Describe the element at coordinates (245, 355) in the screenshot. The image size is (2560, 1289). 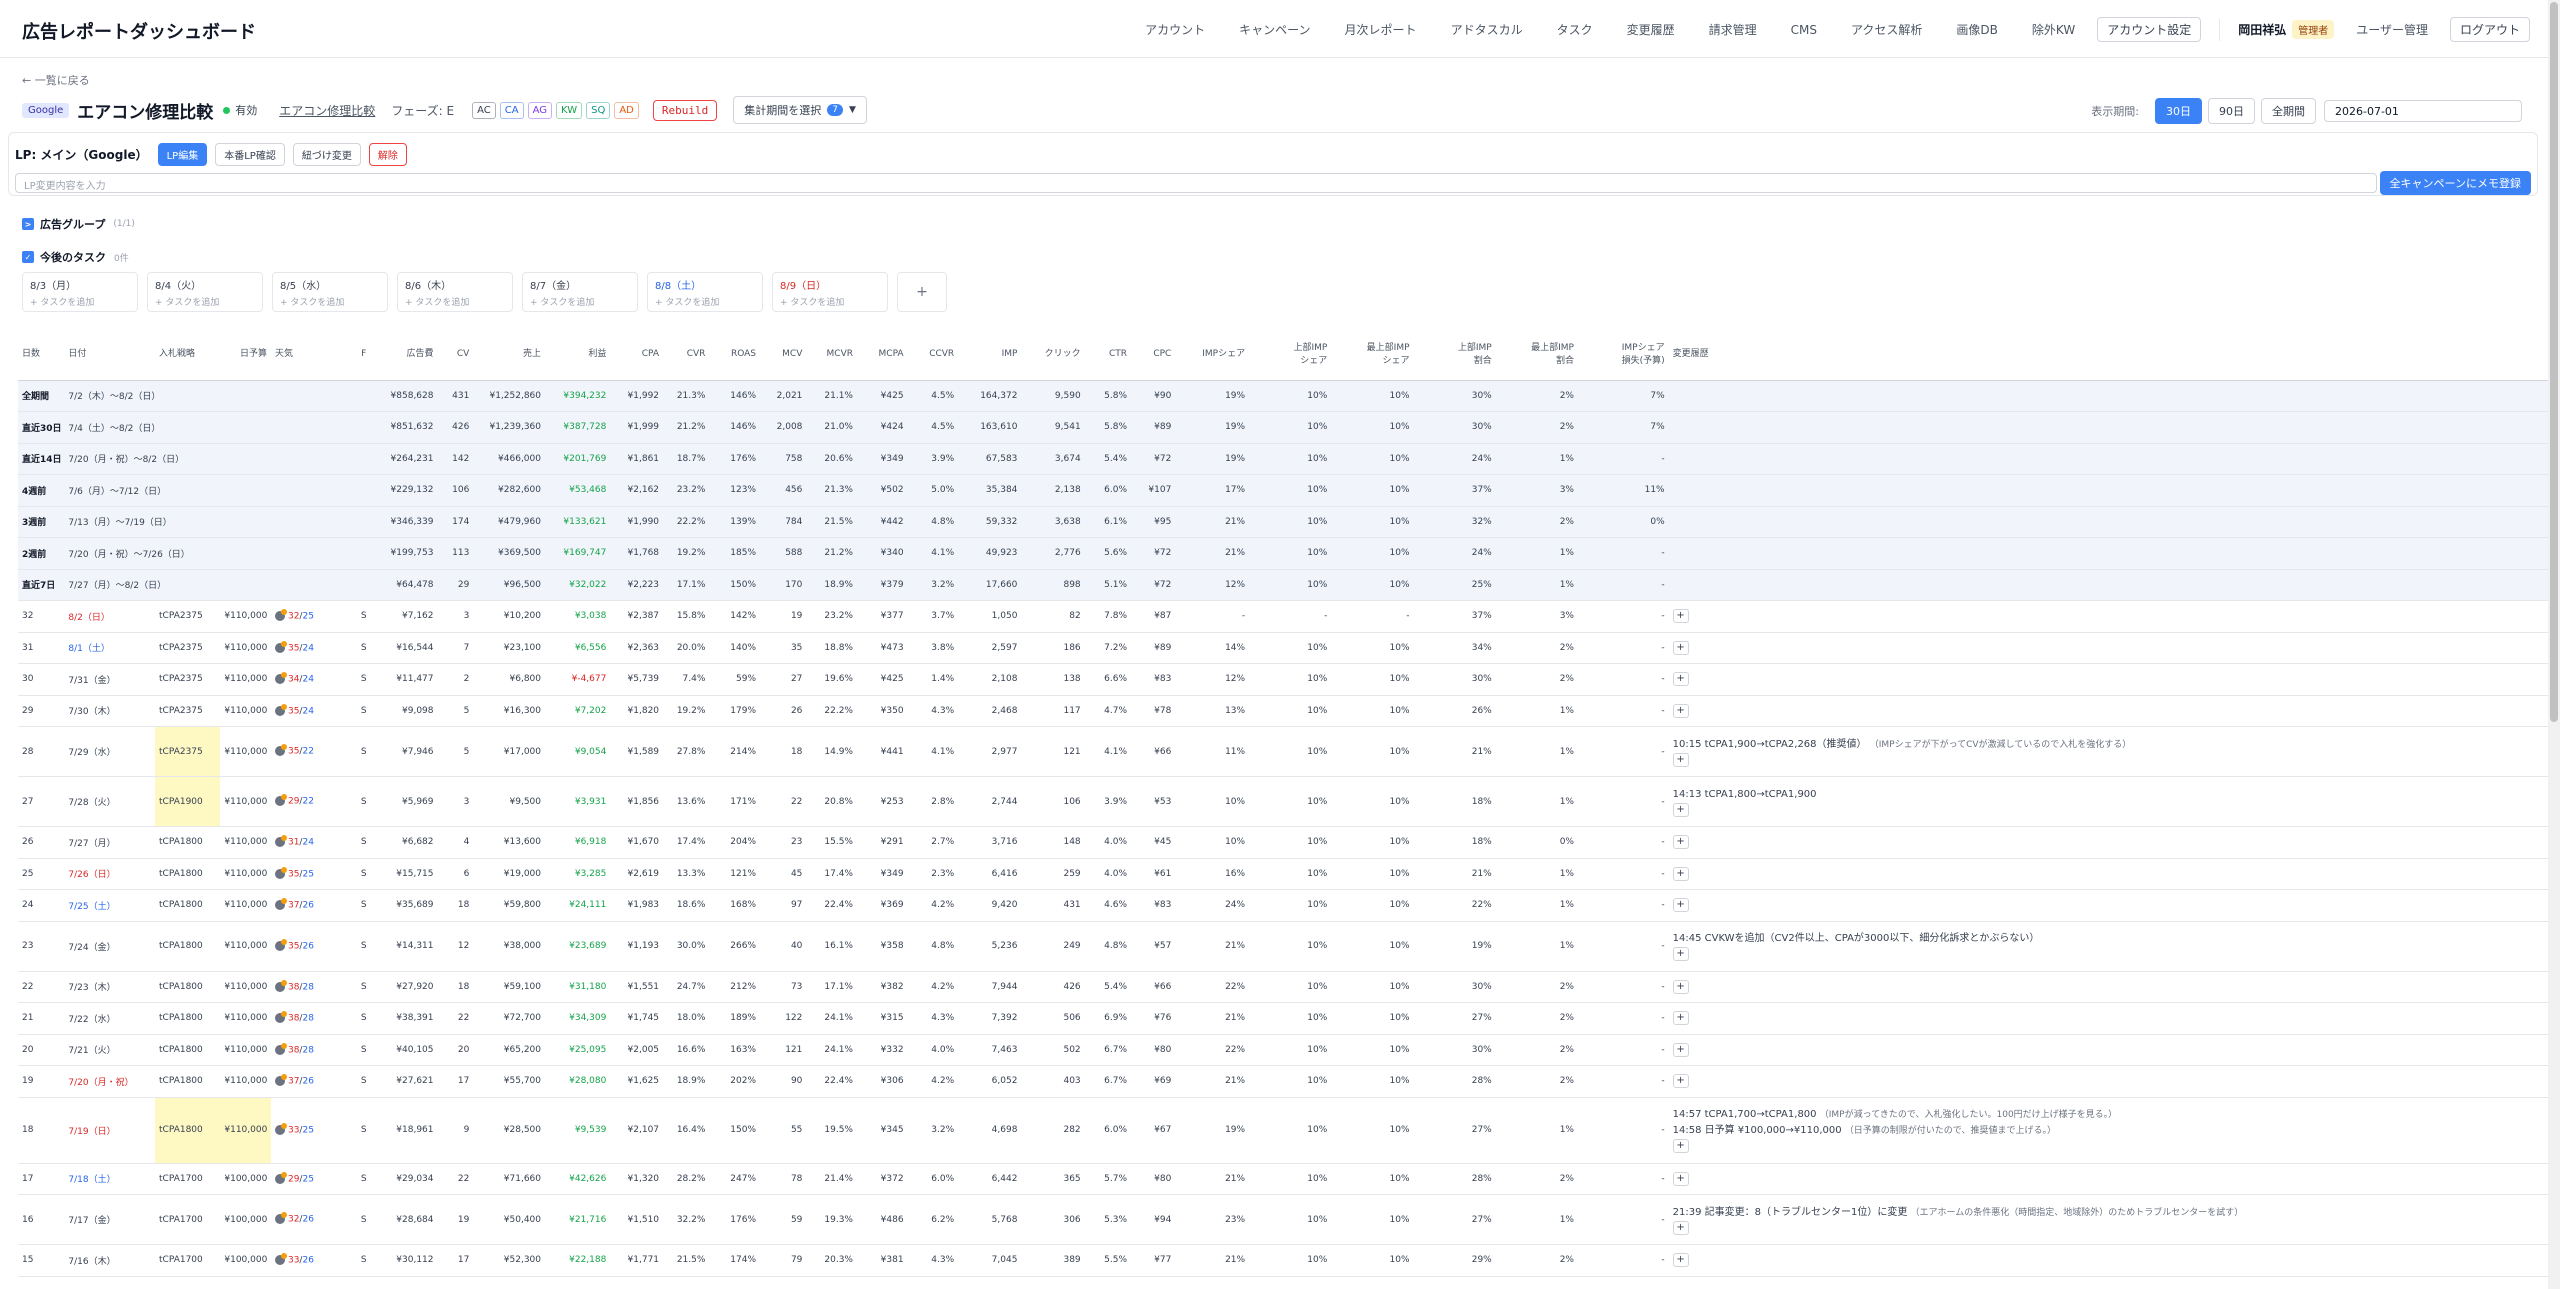
I see `column-header: 日予算` at that location.